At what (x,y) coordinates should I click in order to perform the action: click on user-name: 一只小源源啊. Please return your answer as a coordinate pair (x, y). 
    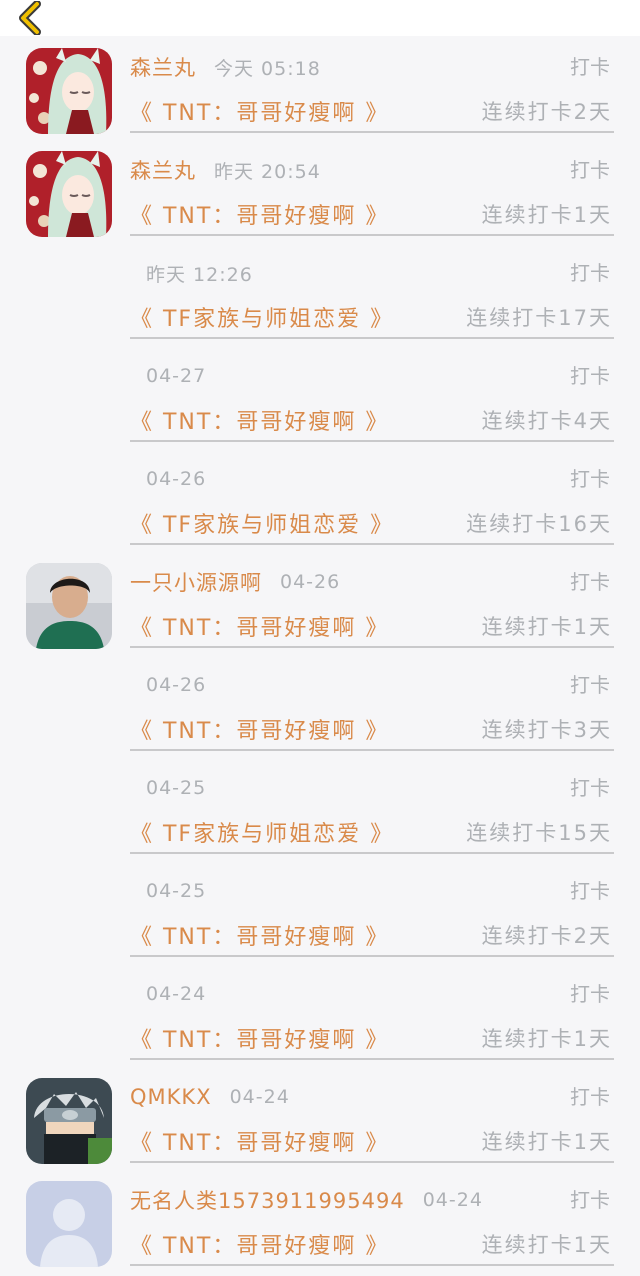
    Looking at the image, I should click on (196, 582).